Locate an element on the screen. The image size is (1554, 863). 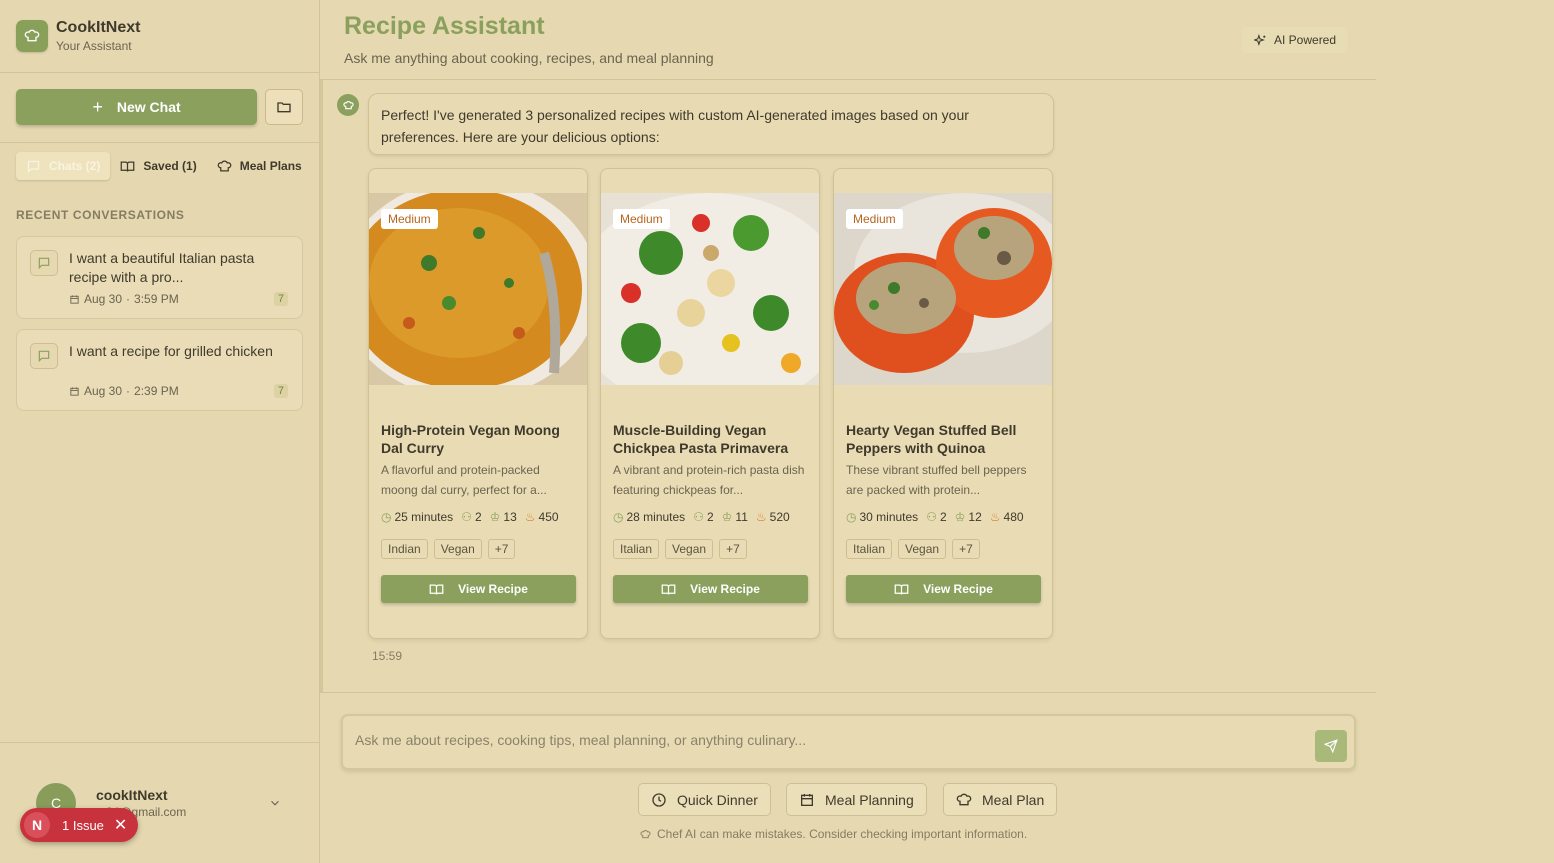
folder-button is located at coordinates (284, 107).